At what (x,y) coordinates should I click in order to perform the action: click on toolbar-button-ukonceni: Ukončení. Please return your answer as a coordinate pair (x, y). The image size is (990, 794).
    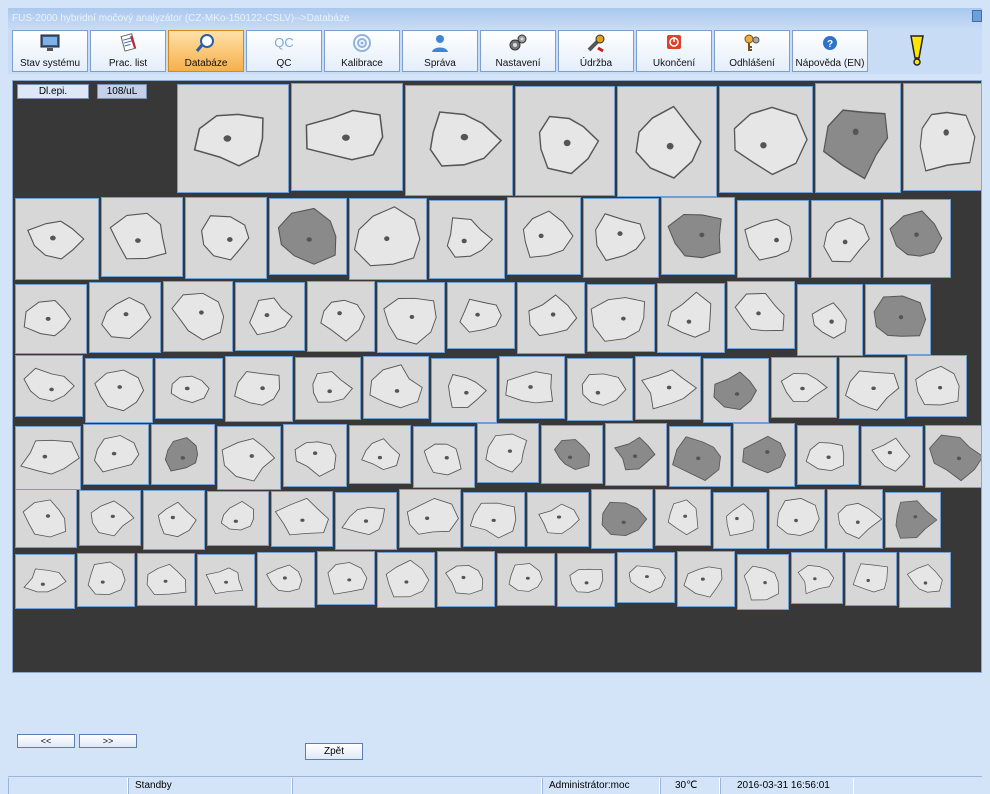
    Looking at the image, I should click on (674, 51).